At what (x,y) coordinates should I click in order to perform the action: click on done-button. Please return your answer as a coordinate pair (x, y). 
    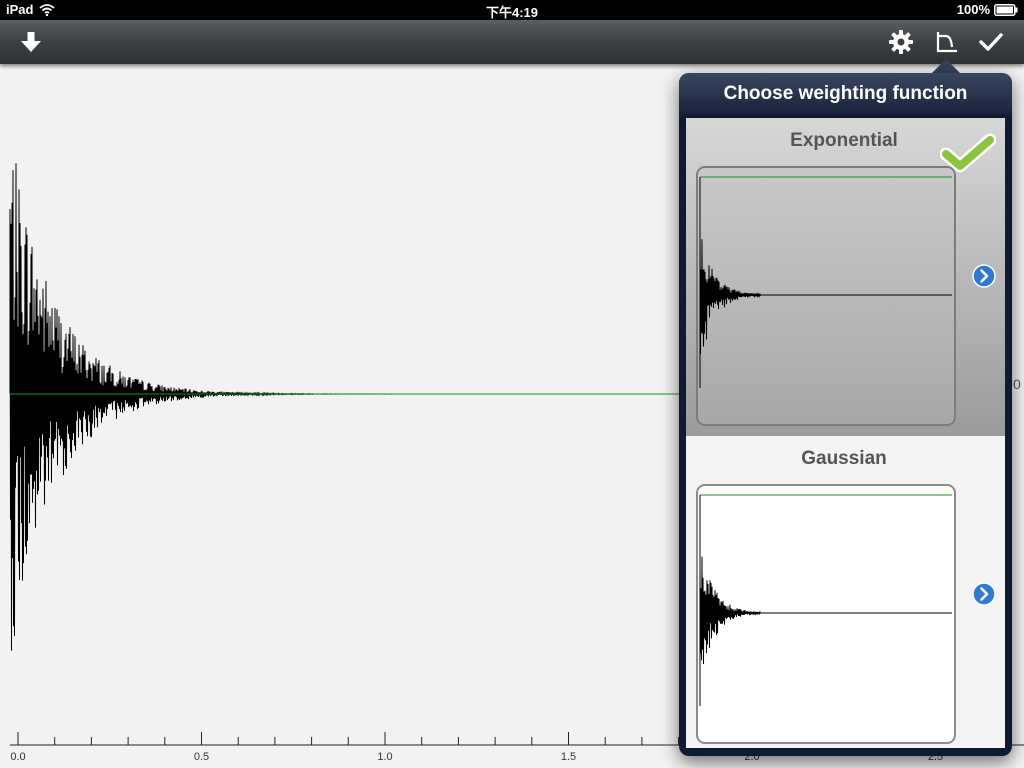
    Looking at the image, I should click on (991, 42).